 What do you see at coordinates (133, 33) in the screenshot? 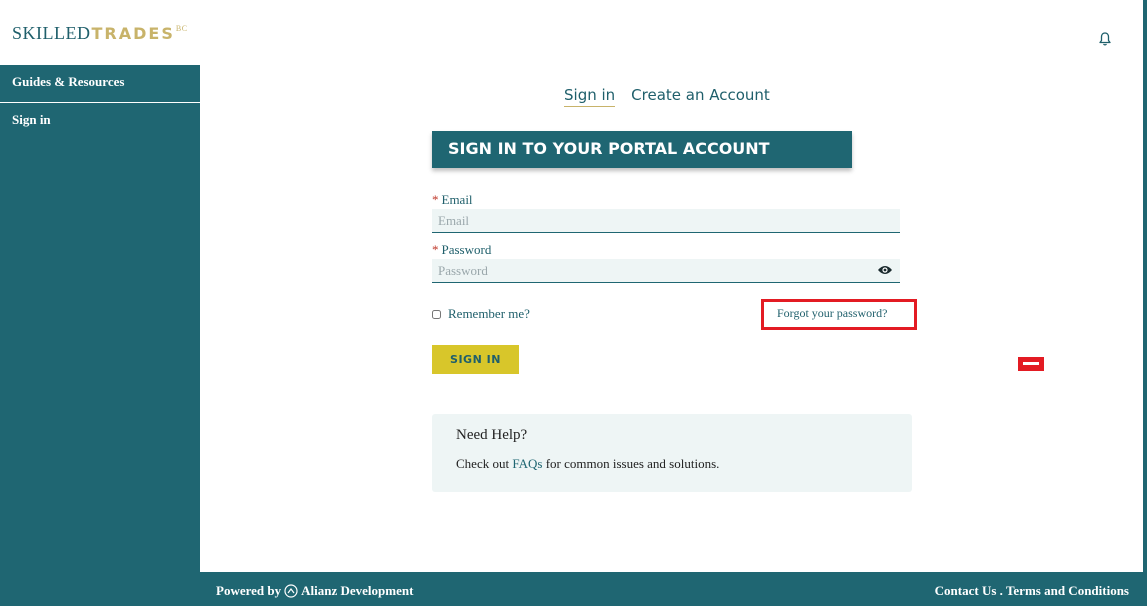
I see `logo-trades: TRADES` at bounding box center [133, 33].